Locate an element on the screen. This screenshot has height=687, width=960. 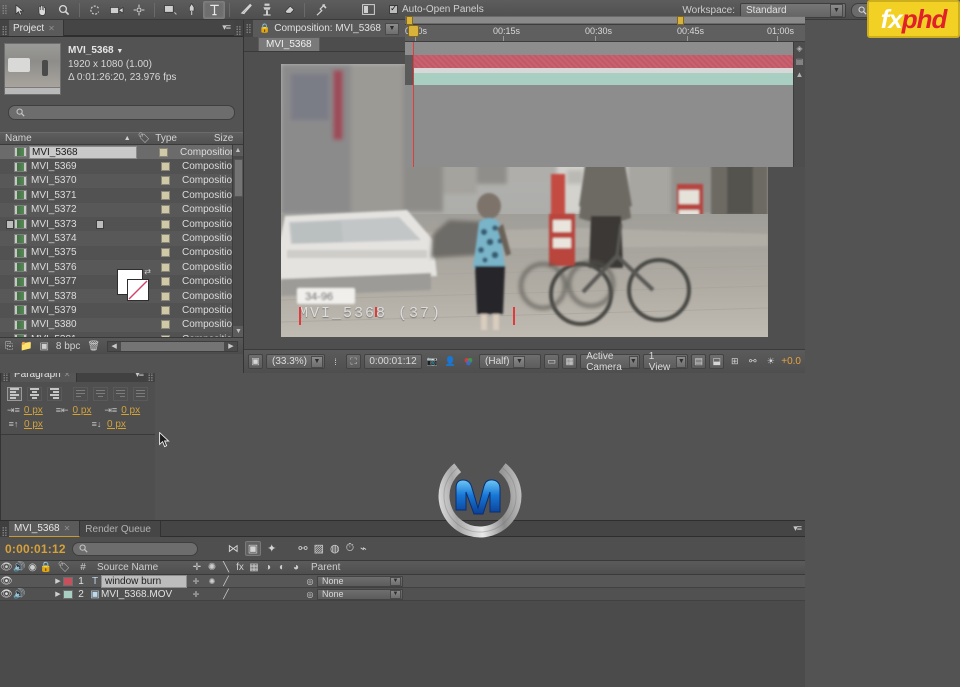
label-color-icon: 🏷 is located at coordinates (64, 567).